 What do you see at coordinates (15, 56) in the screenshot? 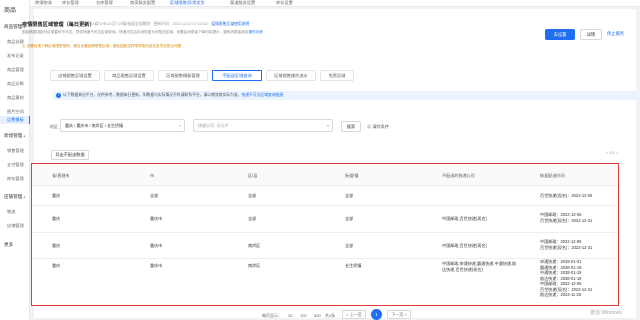
I see `sidebar-item-publish-log: 发布记录` at bounding box center [15, 56].